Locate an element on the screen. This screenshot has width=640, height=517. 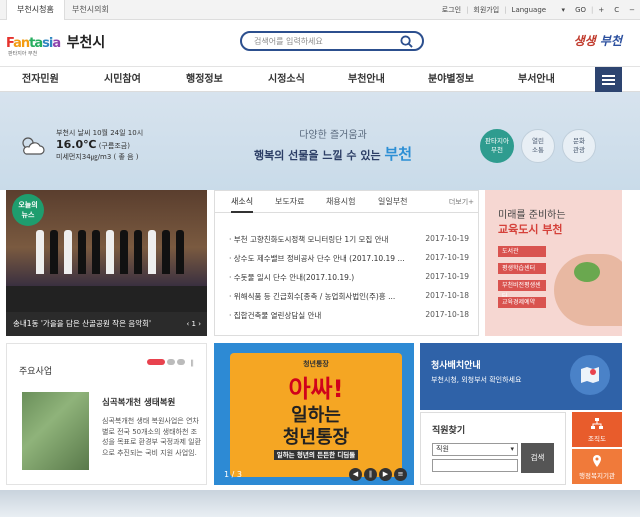
edu-link-vision-center: 부천비전평생센터 is located at coordinates (522, 290).